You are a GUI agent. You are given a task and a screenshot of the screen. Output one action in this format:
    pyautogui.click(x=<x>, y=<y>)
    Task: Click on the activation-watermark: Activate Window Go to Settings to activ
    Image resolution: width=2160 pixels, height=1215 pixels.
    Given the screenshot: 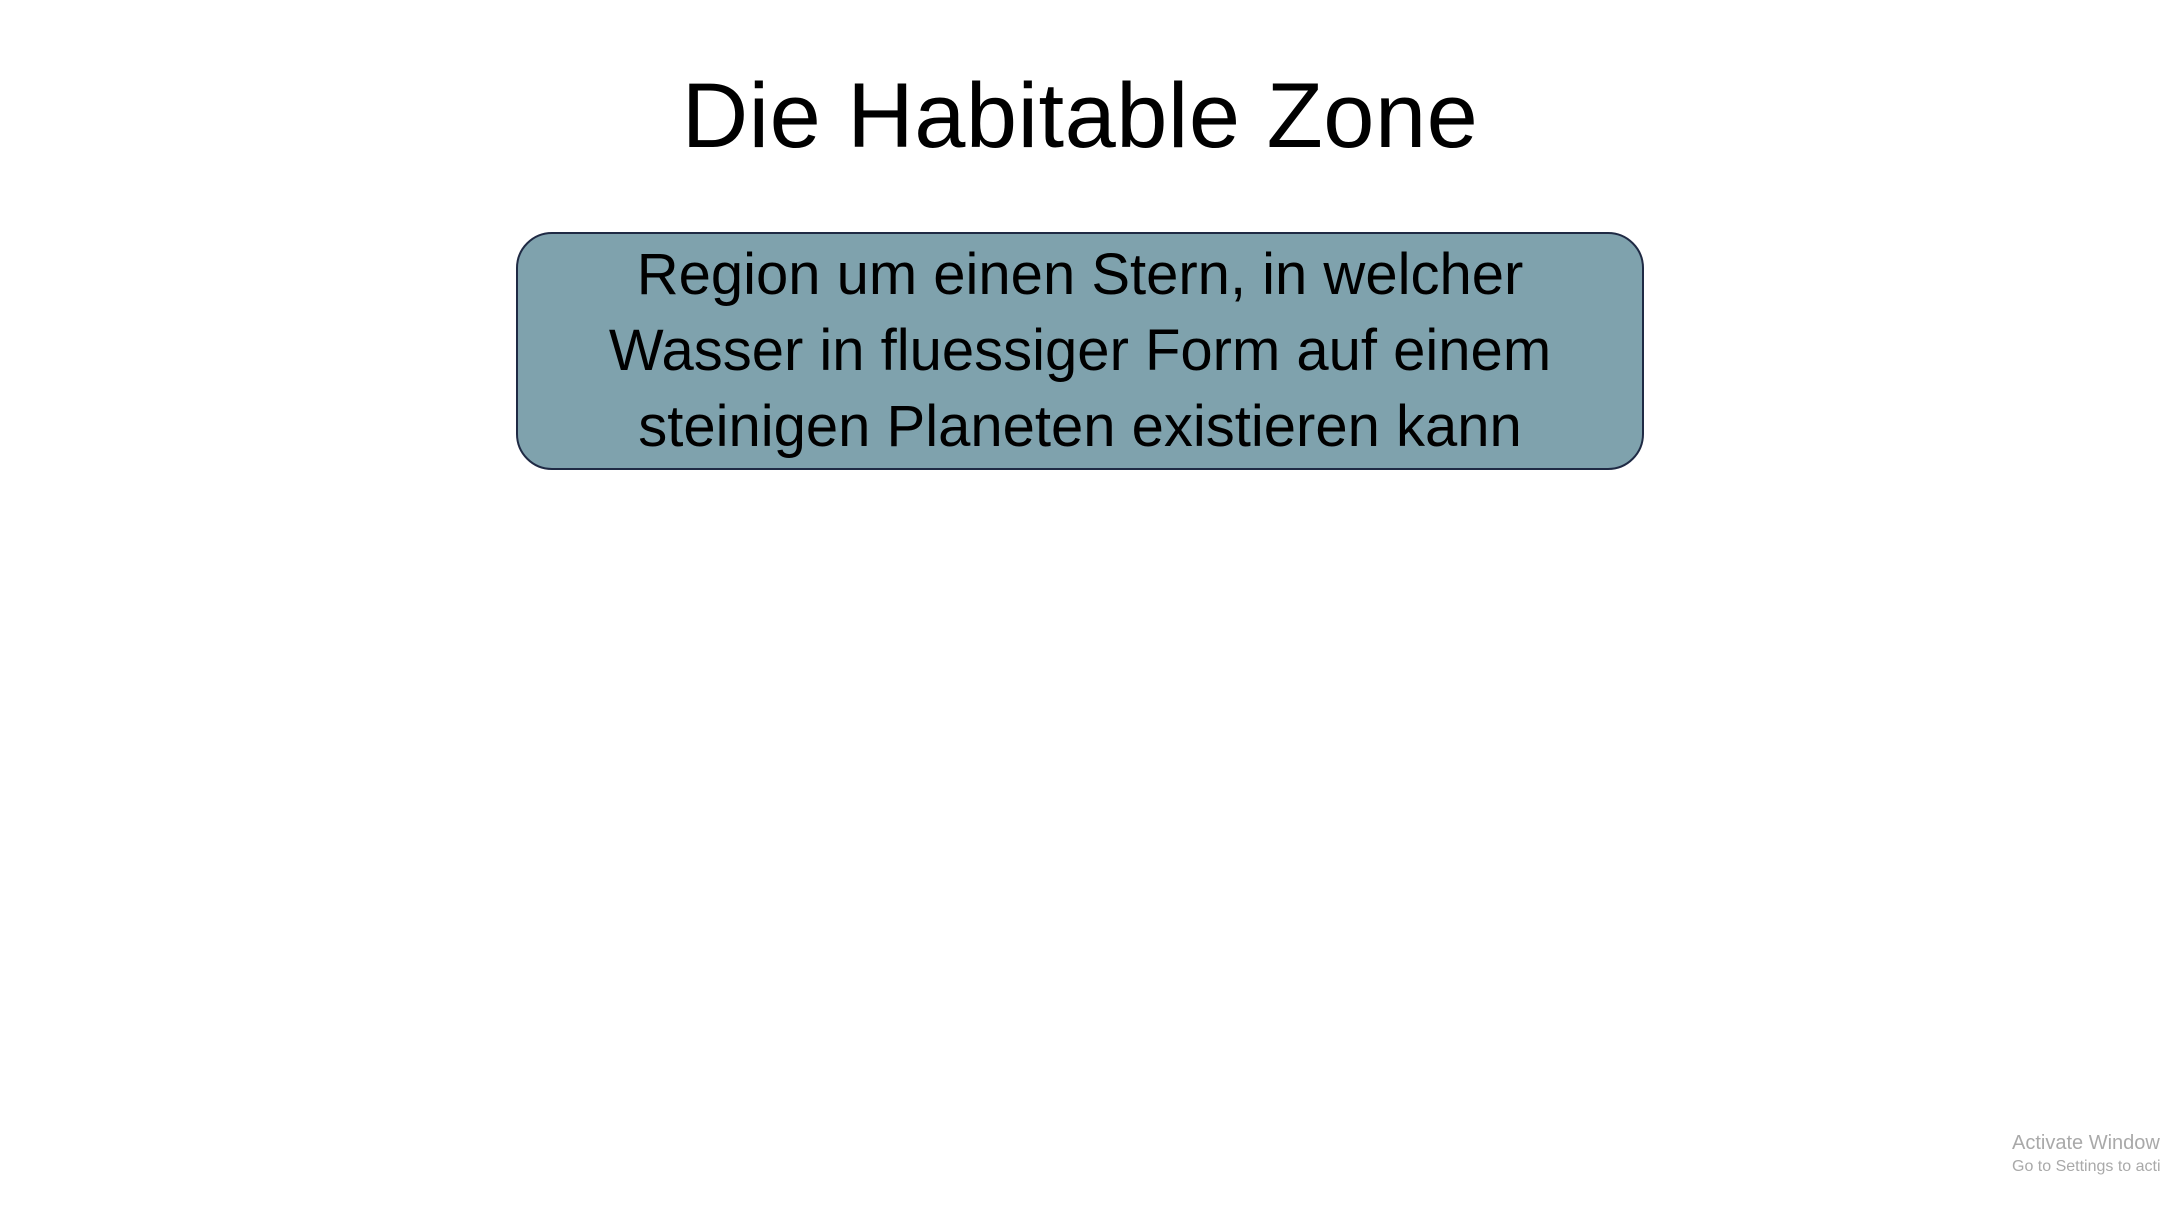 What is the action you would take?
    pyautogui.click(x=2086, y=1154)
    